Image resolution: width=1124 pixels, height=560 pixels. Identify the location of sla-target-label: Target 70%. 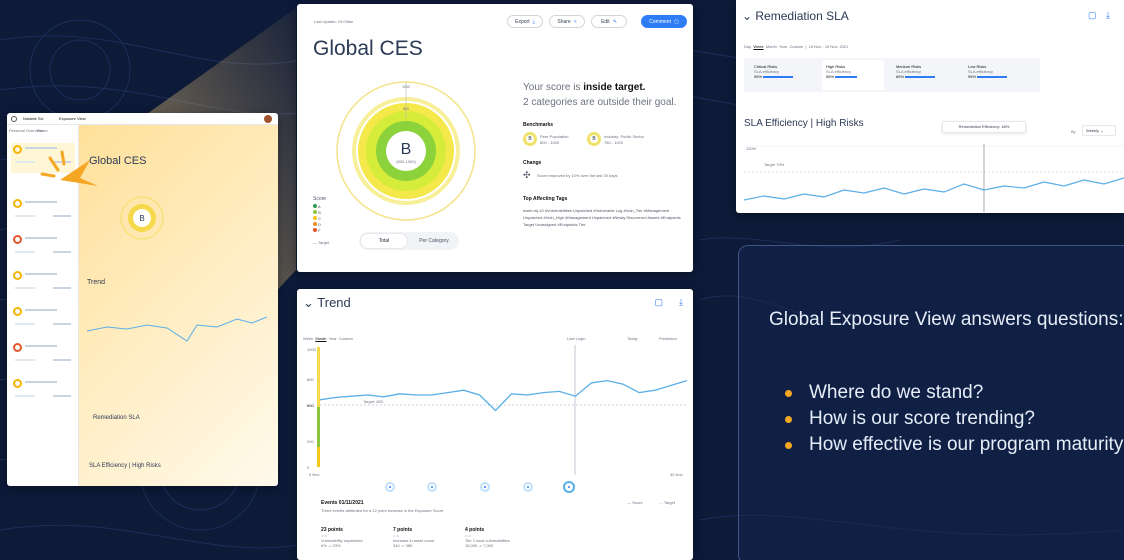
(774, 164).